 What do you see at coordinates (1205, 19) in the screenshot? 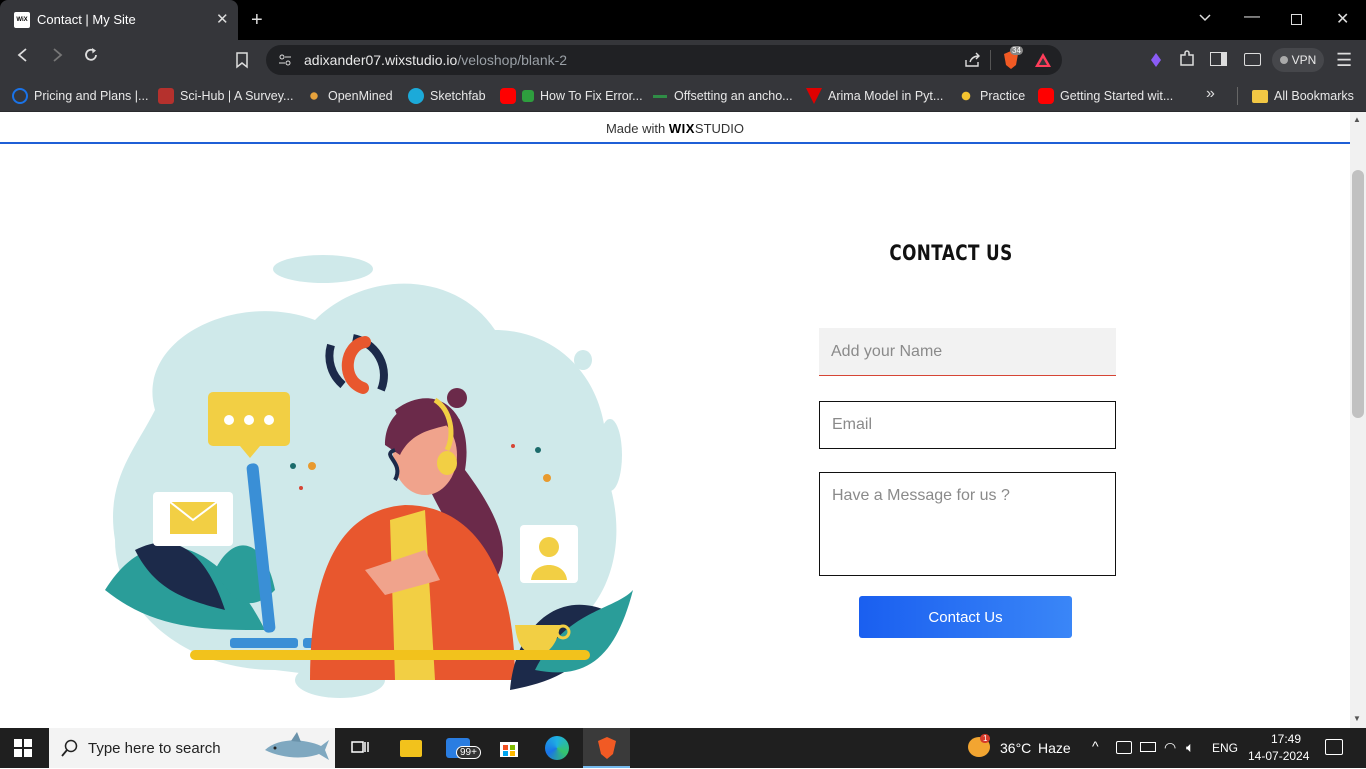
I see `tab-search-chevron-icon` at bounding box center [1205, 19].